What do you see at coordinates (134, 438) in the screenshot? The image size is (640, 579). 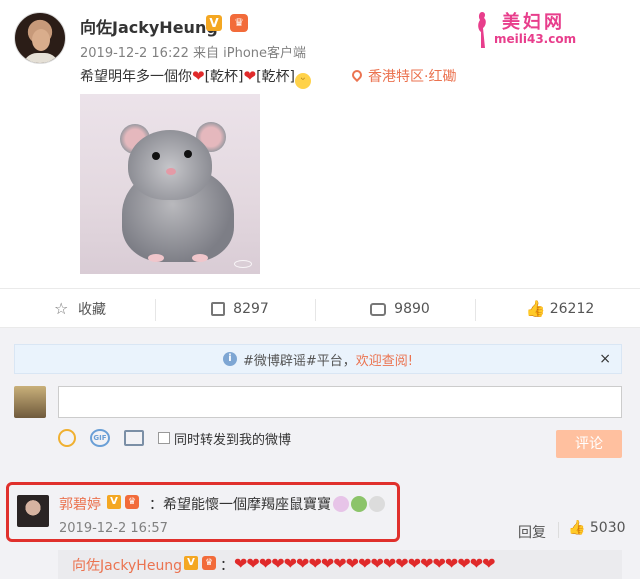 I see `image-icon` at bounding box center [134, 438].